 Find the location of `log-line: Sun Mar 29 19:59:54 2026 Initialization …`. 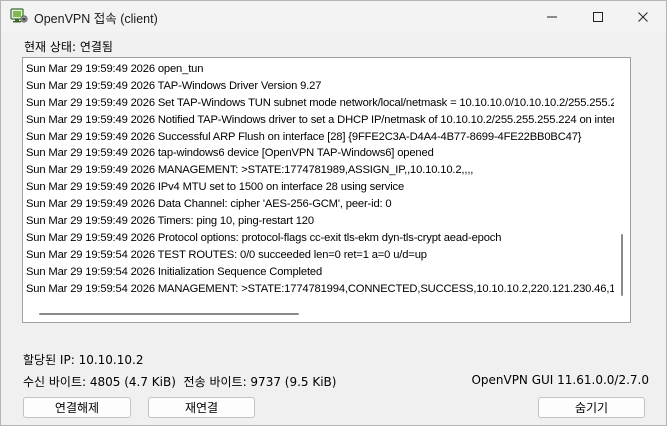

log-line: Sun Mar 29 19:59:54 2026 Initialization … is located at coordinates (174, 271).